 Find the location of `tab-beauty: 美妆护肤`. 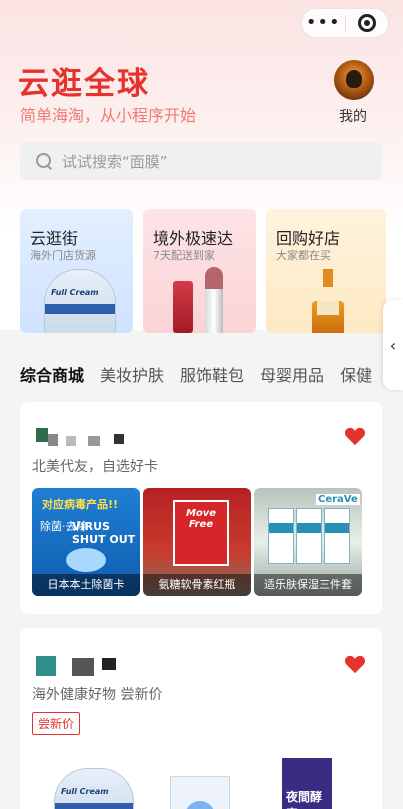

tab-beauty: 美妆护肤 is located at coordinates (132, 377).